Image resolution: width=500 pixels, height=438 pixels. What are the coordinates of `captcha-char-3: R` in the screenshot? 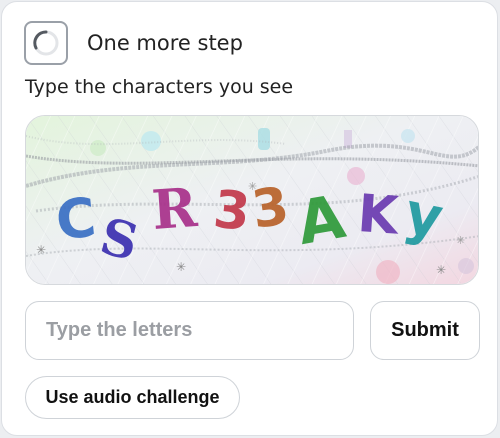 It's located at (175, 208).